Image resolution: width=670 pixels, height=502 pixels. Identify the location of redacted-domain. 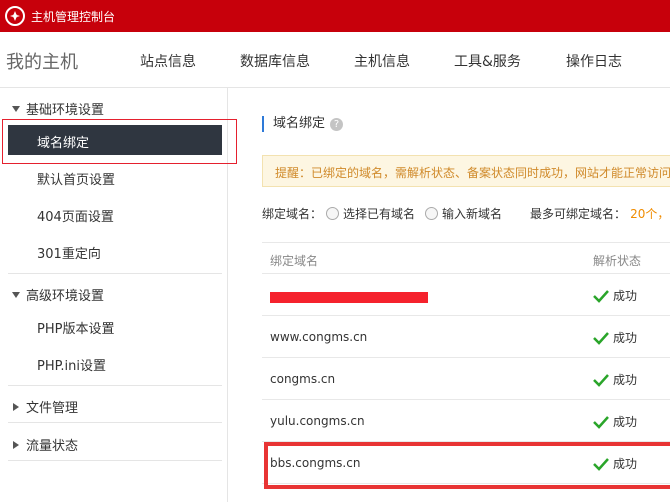
(349, 297).